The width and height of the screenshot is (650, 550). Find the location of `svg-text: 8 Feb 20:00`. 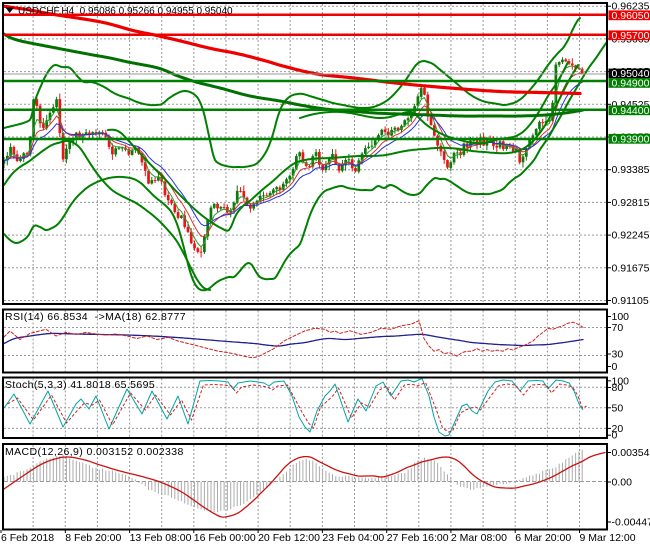

svg-text: 8 Feb 20:00 is located at coordinates (93, 538).